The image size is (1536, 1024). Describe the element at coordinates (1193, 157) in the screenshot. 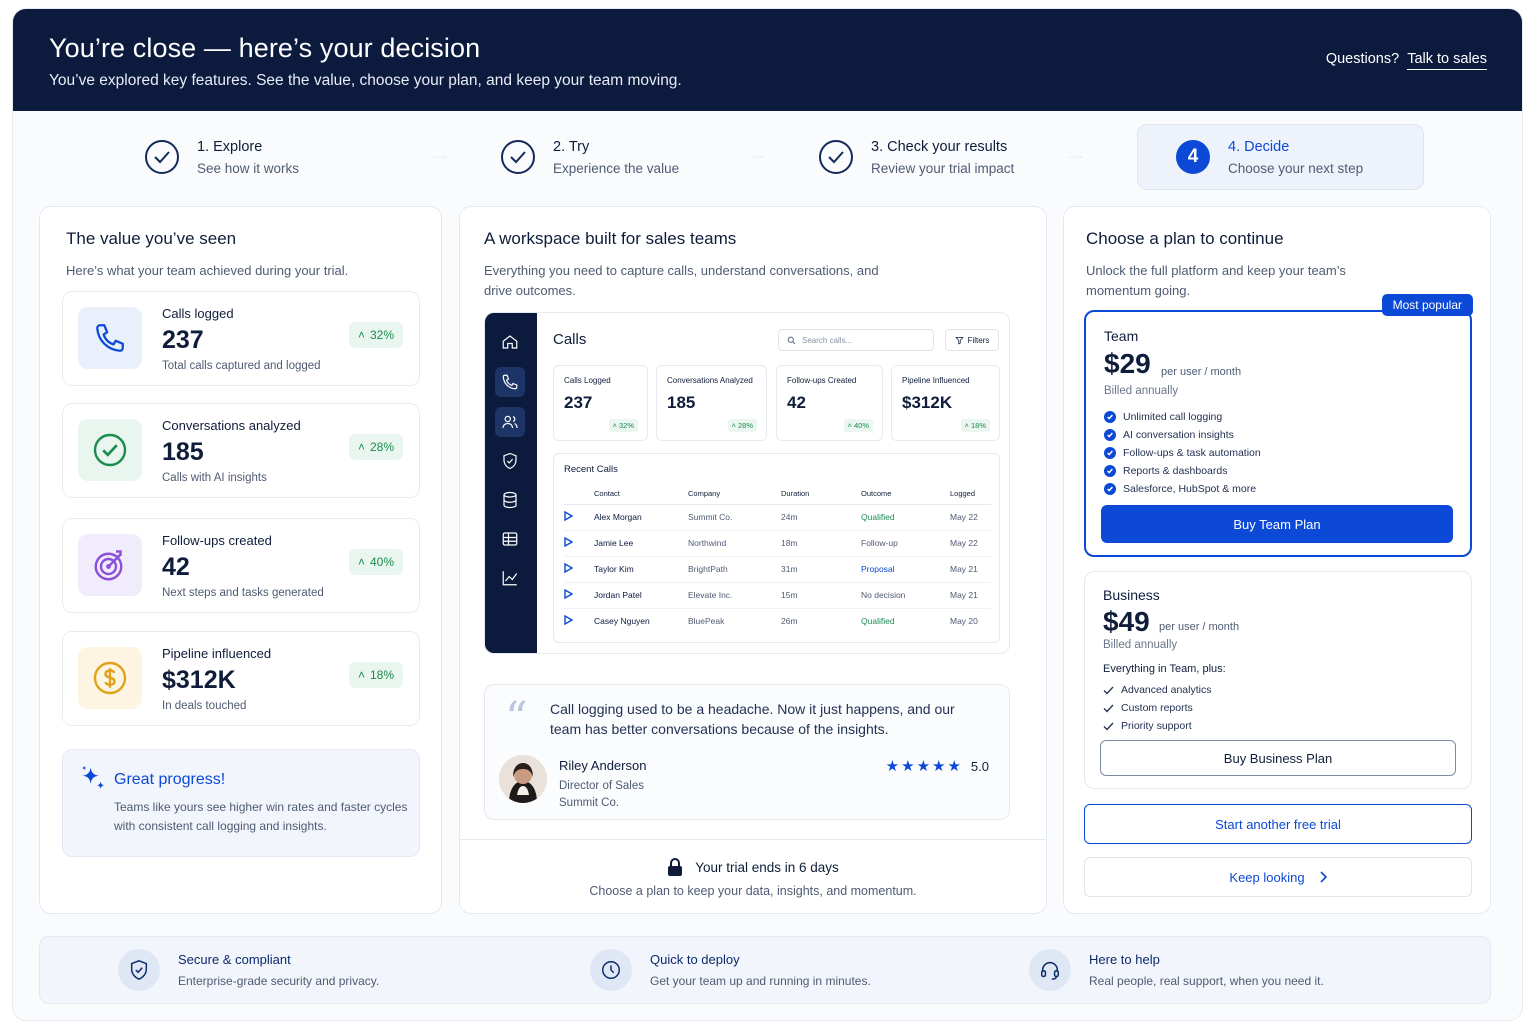

I see `step-number: 4` at that location.